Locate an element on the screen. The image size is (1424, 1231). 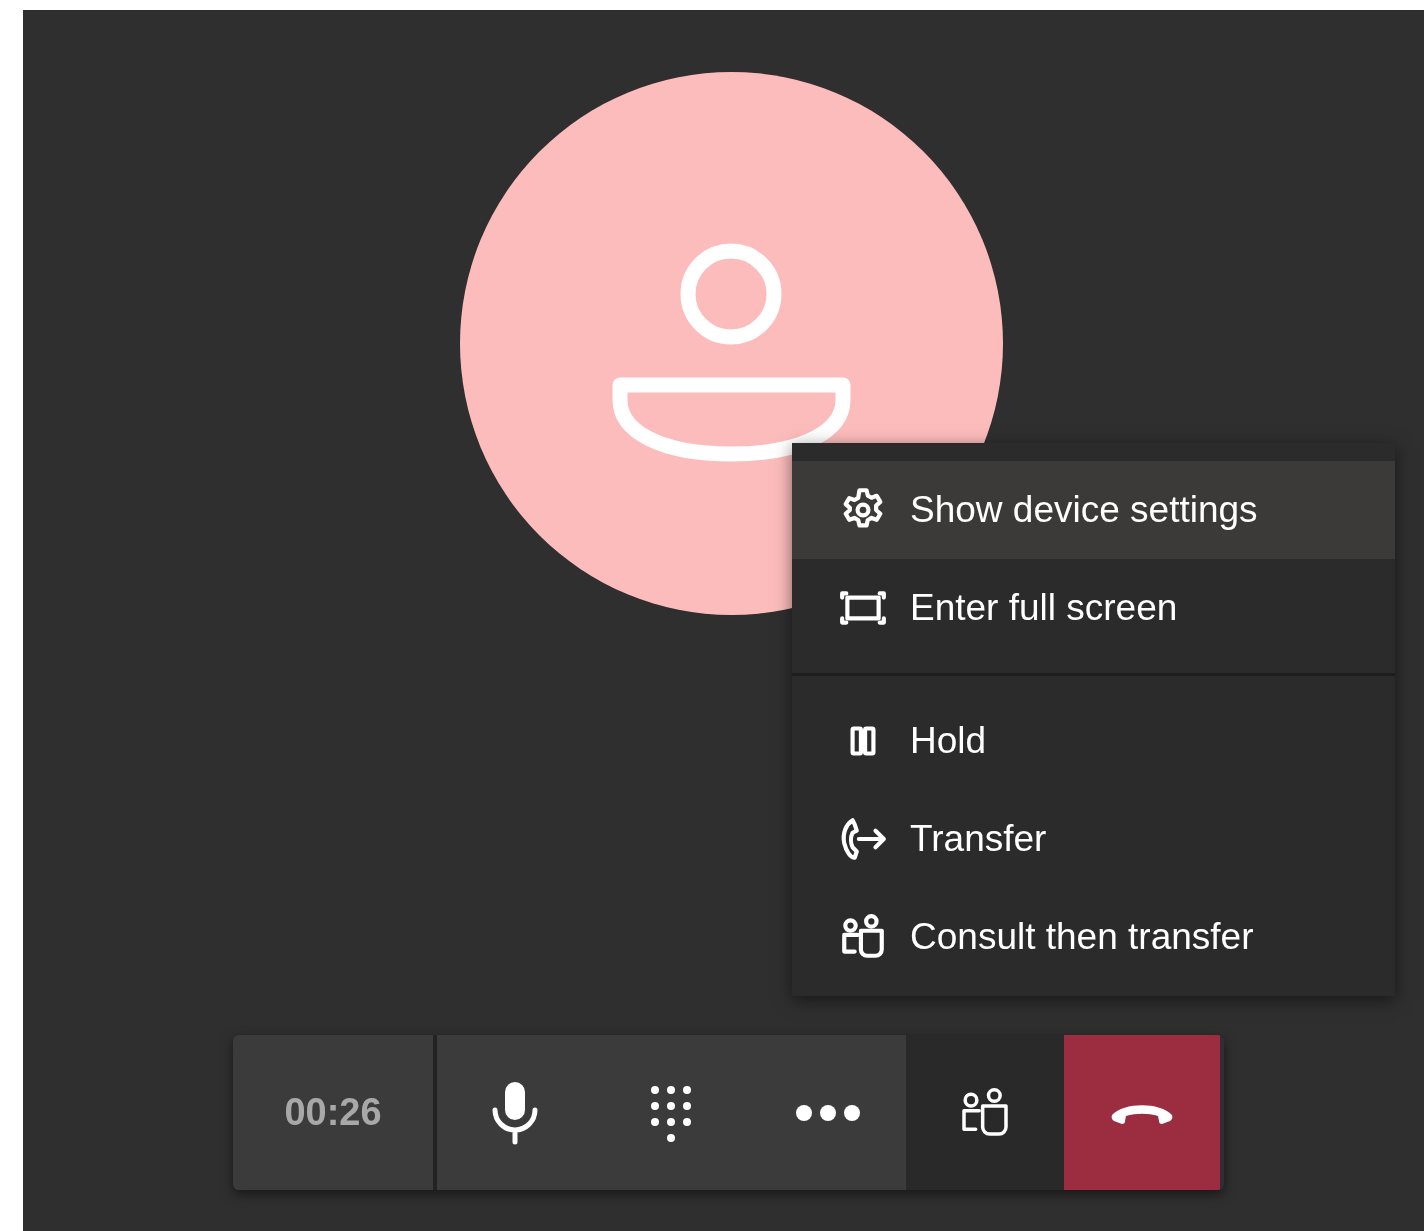
menu-item: Show device settings is located at coordinates (1093, 510).